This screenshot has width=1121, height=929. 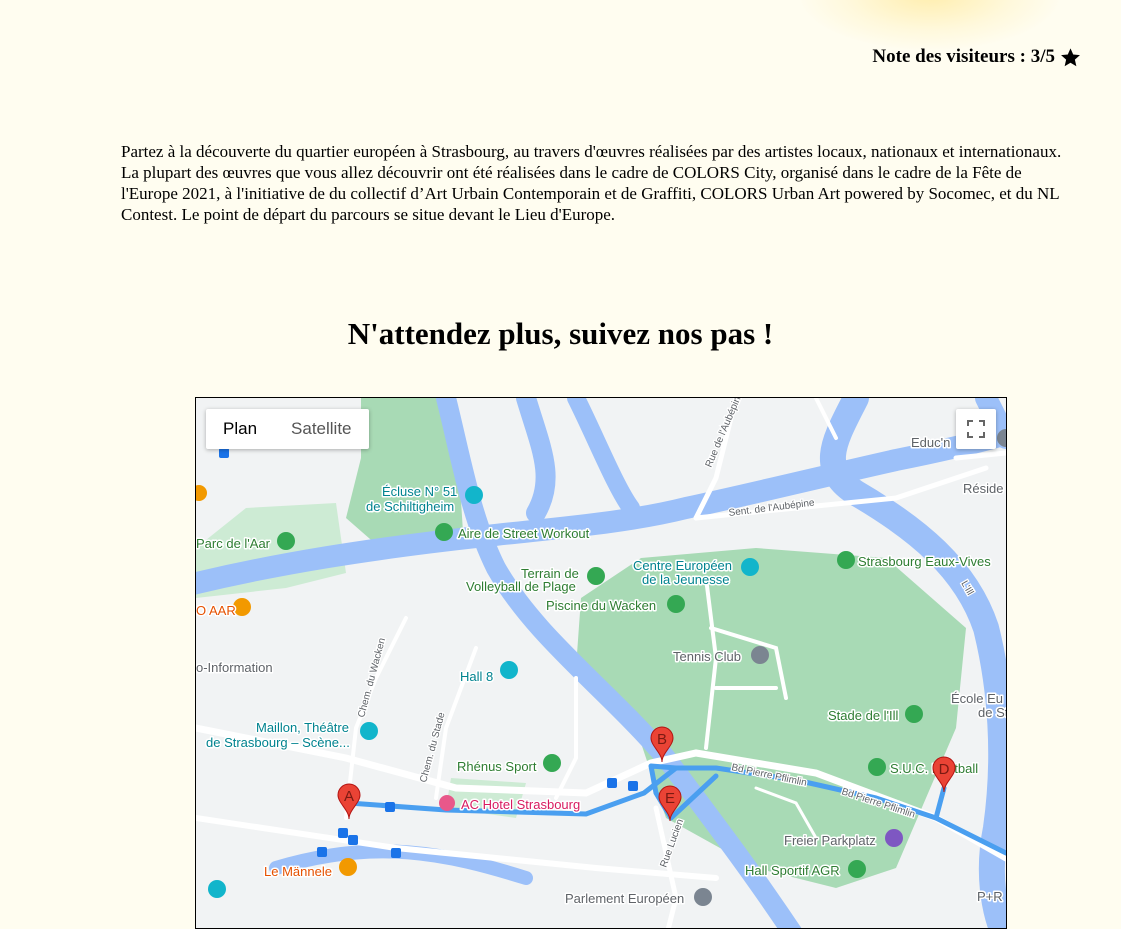 I want to click on label-ecole-2: de St, so click(x=992, y=712).